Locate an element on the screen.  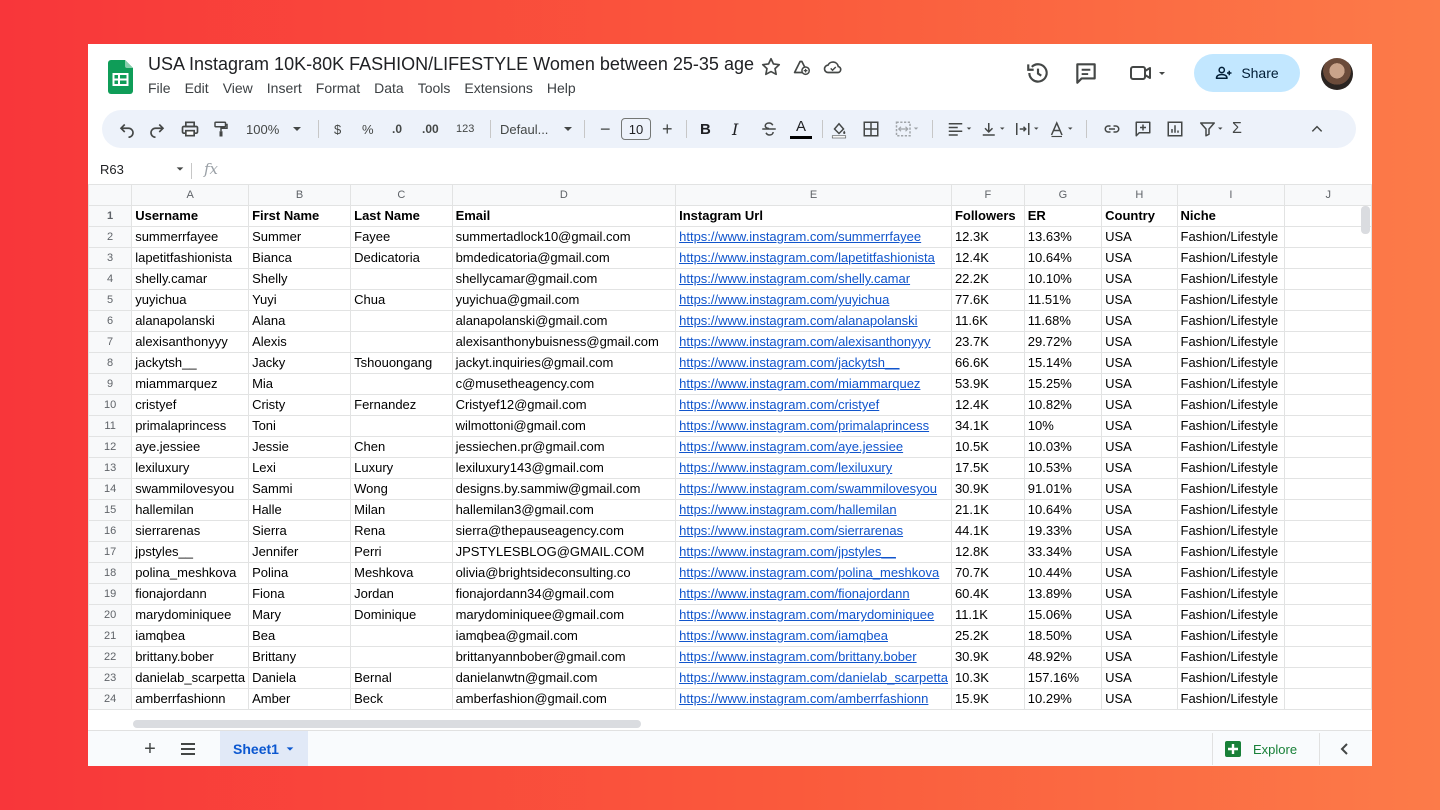
row-number: 20 is located at coordinates (110, 615).